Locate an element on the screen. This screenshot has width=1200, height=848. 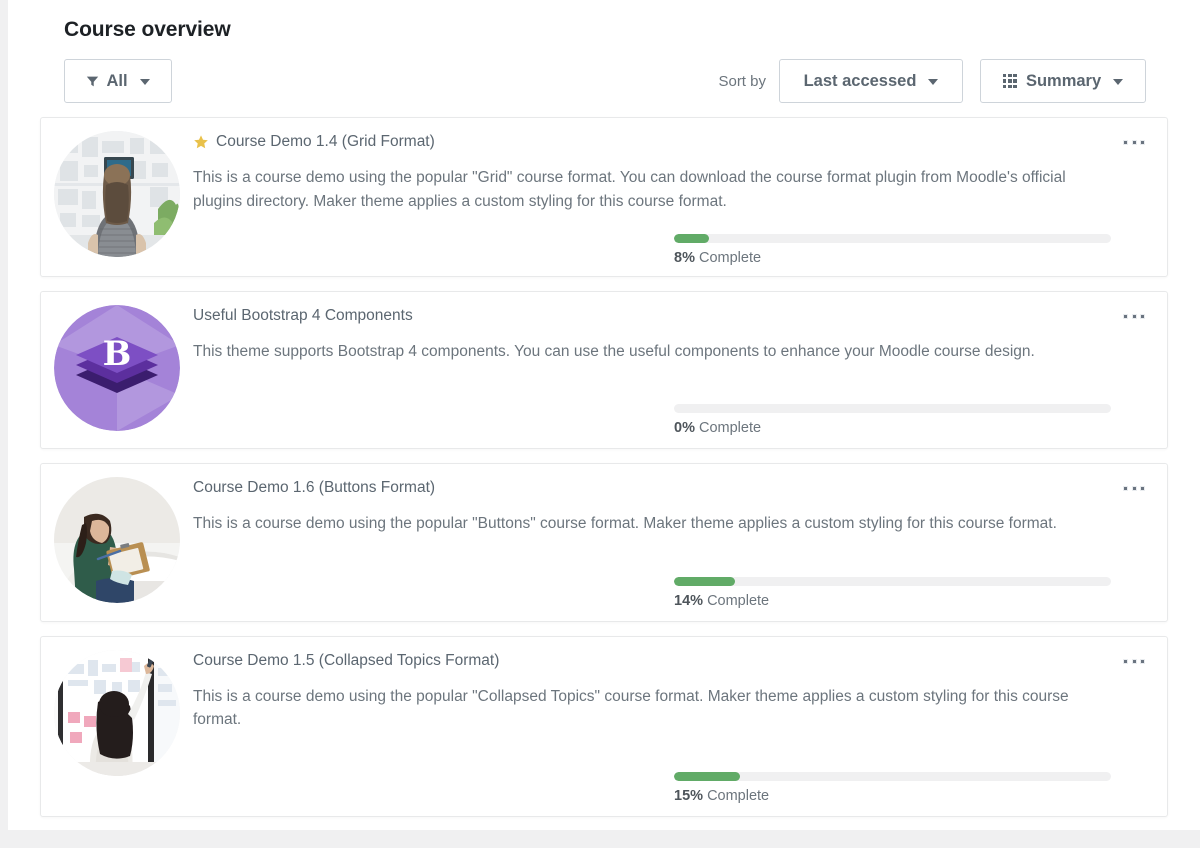
progress-value: 0% is located at coordinates (684, 427).